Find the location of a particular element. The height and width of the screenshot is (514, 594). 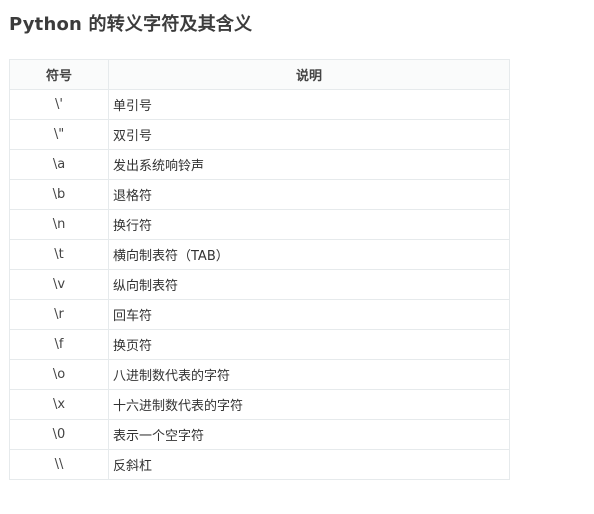

page-title: Python 的转义字符及其含义 is located at coordinates (131, 24).